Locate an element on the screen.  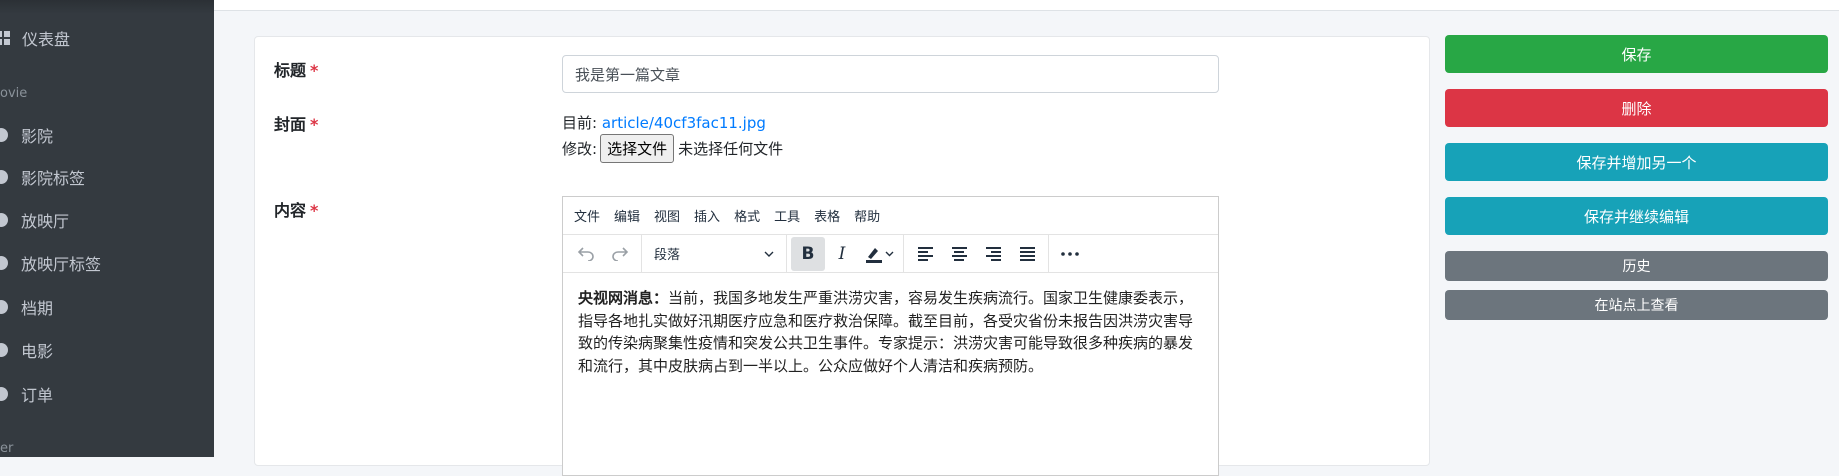
sidebar-item-label: 仪表盘 is located at coordinates (46, 39).